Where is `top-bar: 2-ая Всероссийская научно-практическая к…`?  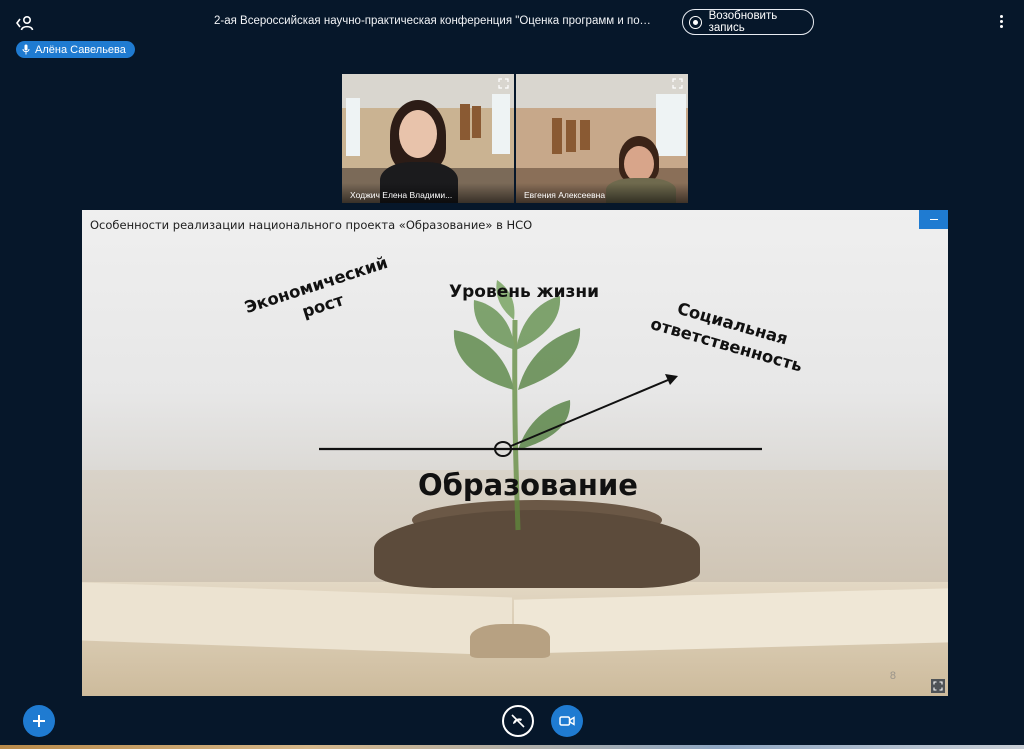 top-bar: 2-ая Всероссийская научно-практическая к… is located at coordinates (512, 23).